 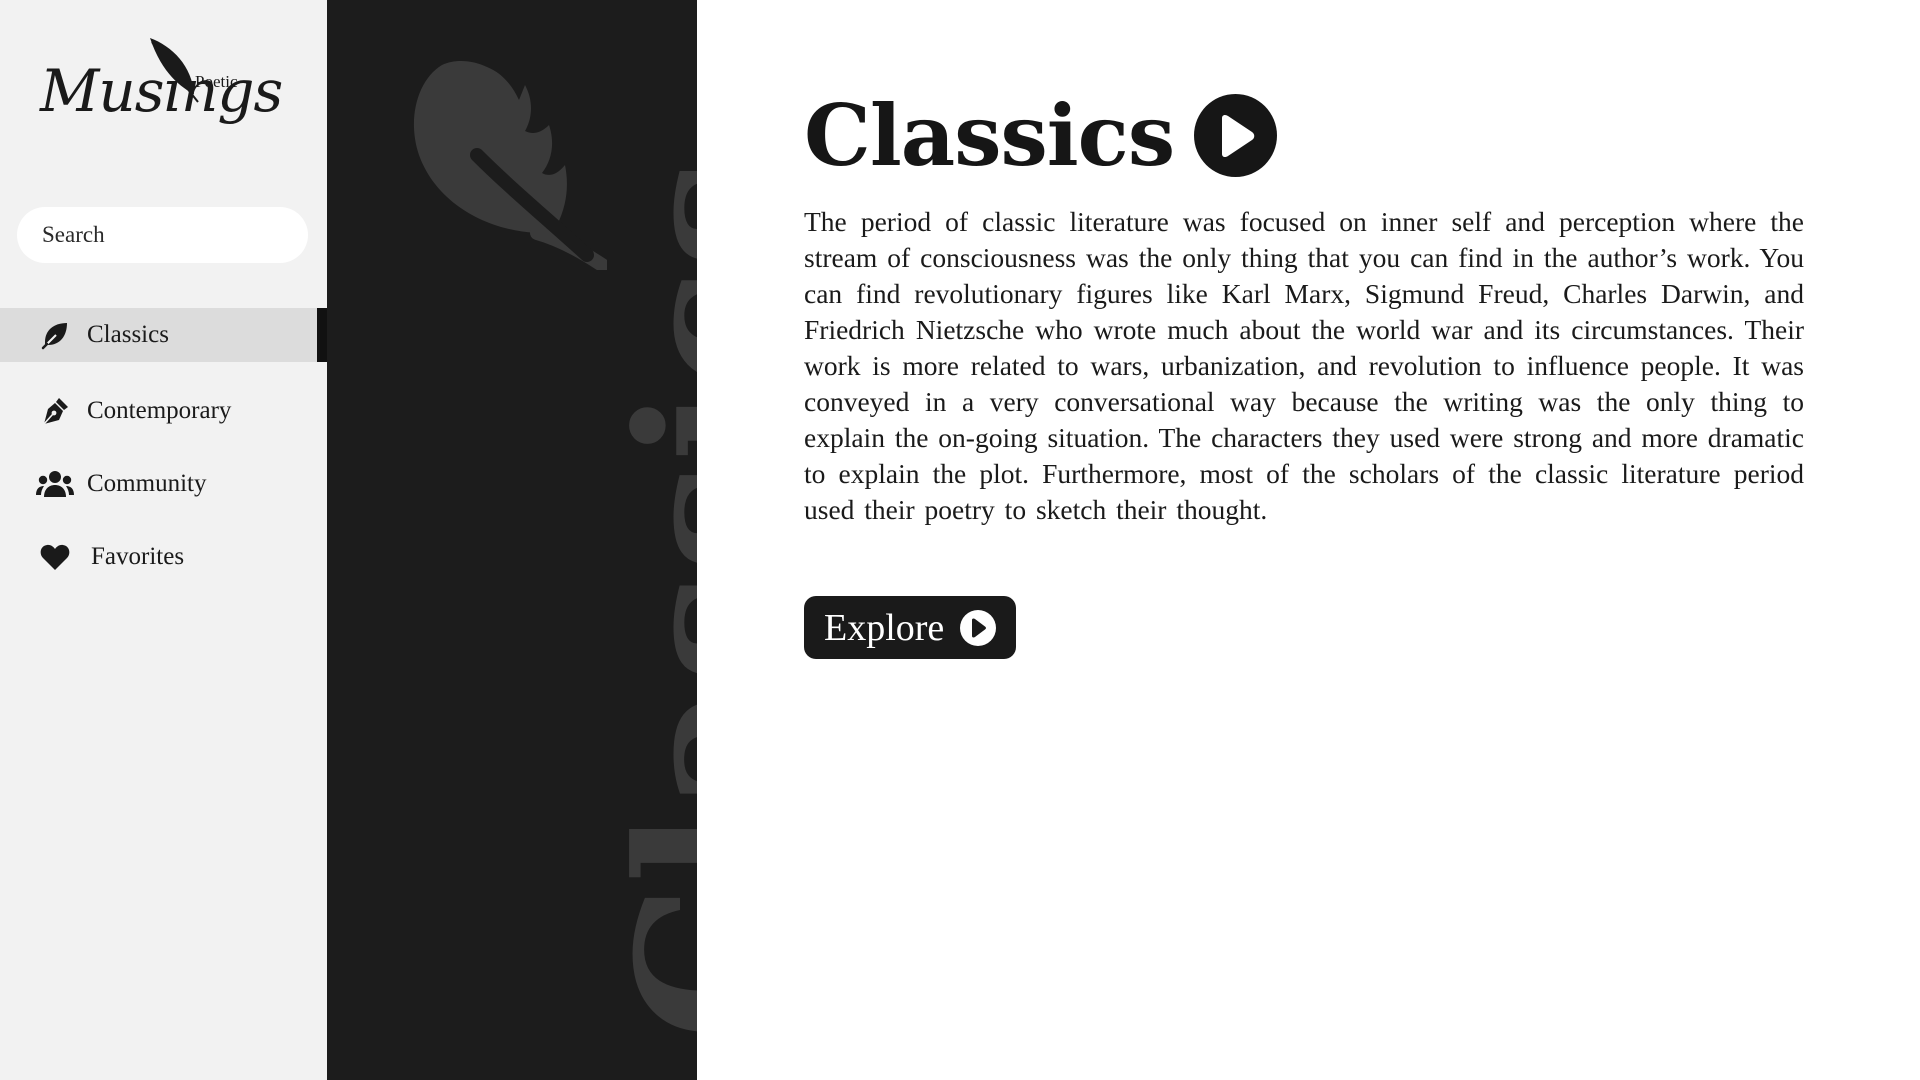 I want to click on title-row: Classics, so click(x=1041, y=135).